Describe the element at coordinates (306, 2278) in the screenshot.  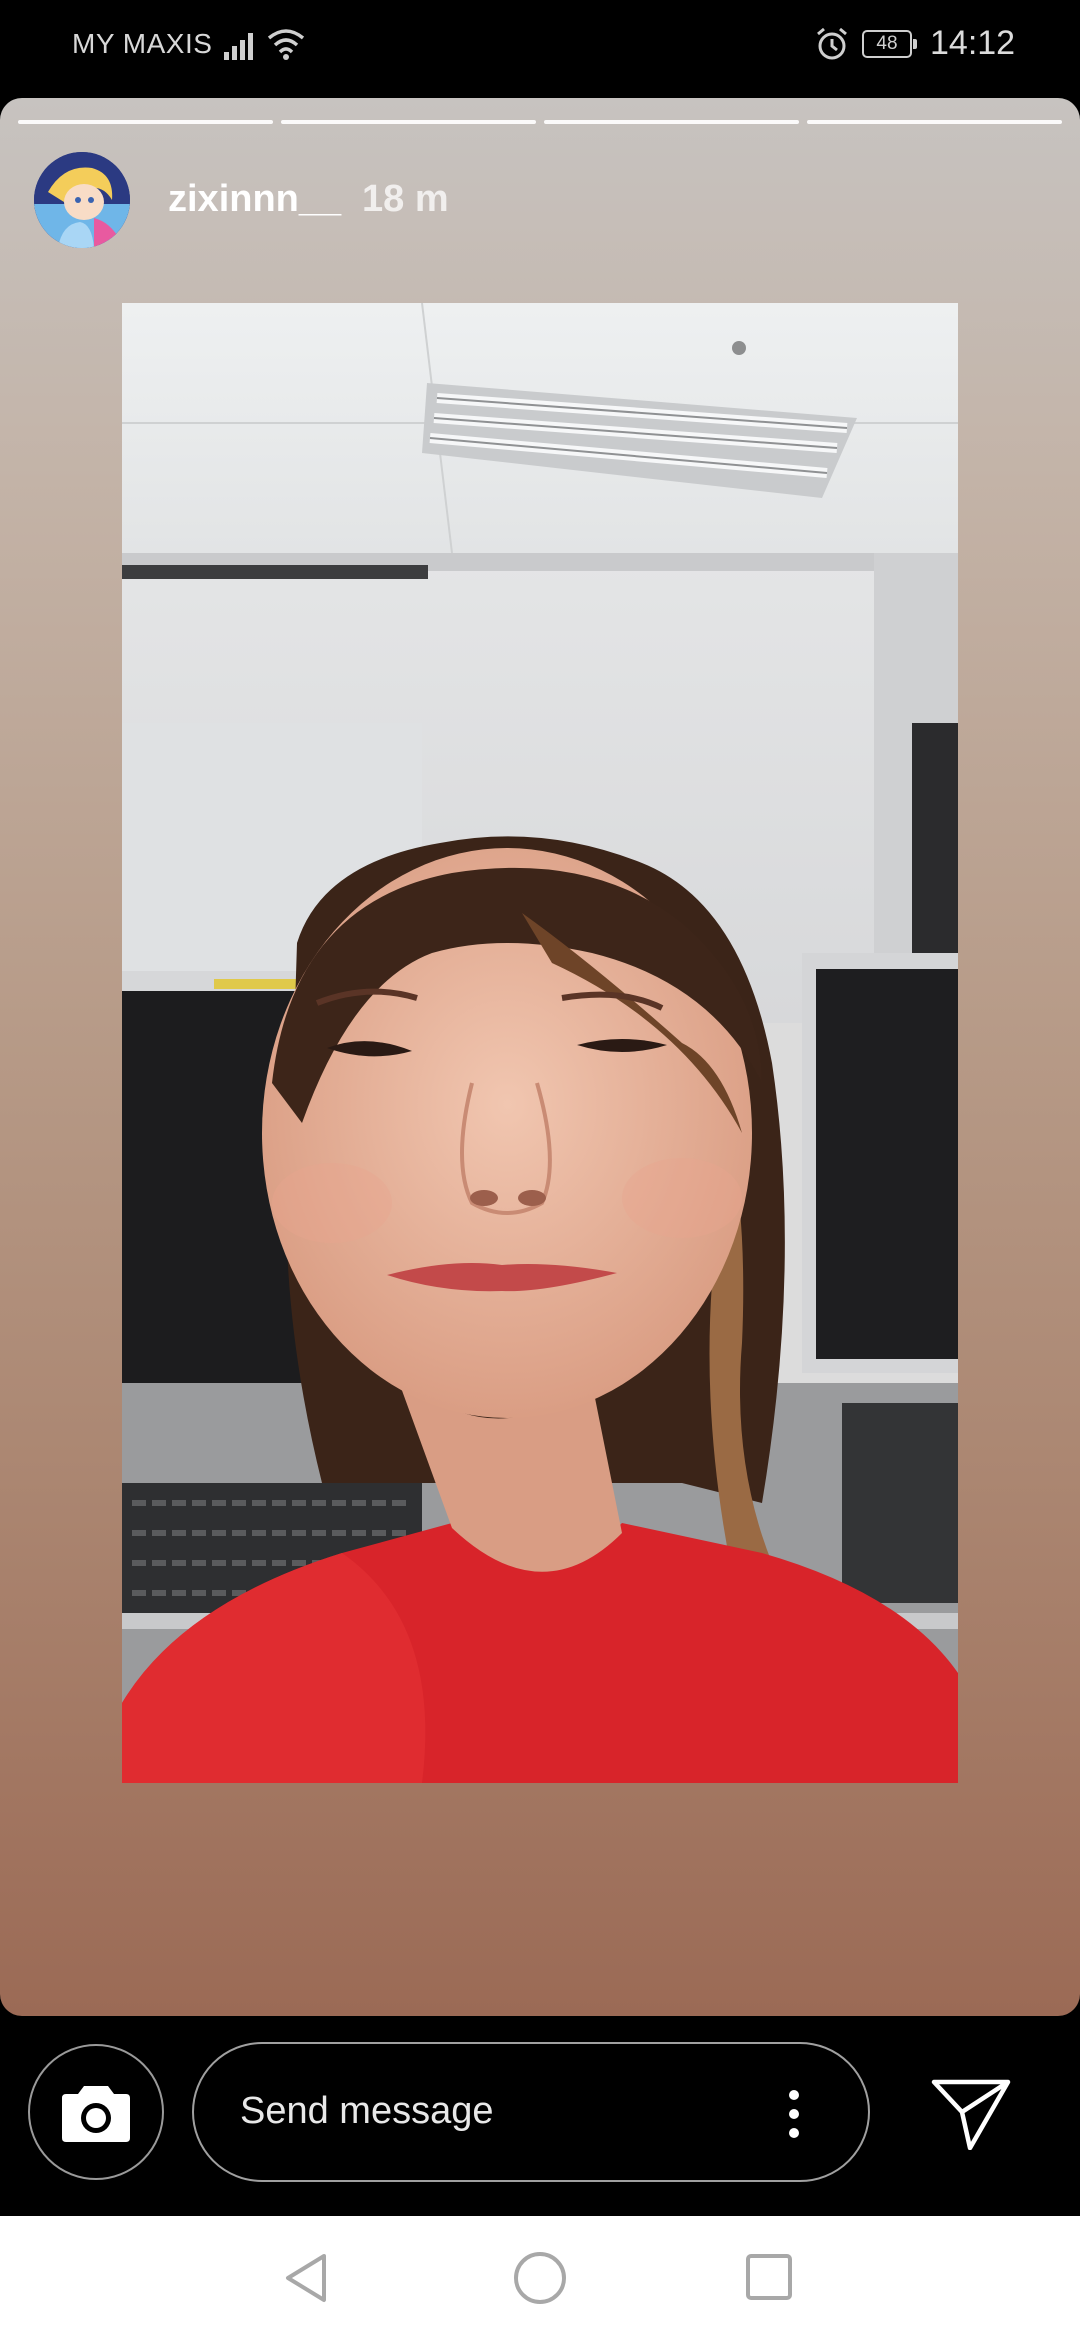
I see `back-icon` at that location.